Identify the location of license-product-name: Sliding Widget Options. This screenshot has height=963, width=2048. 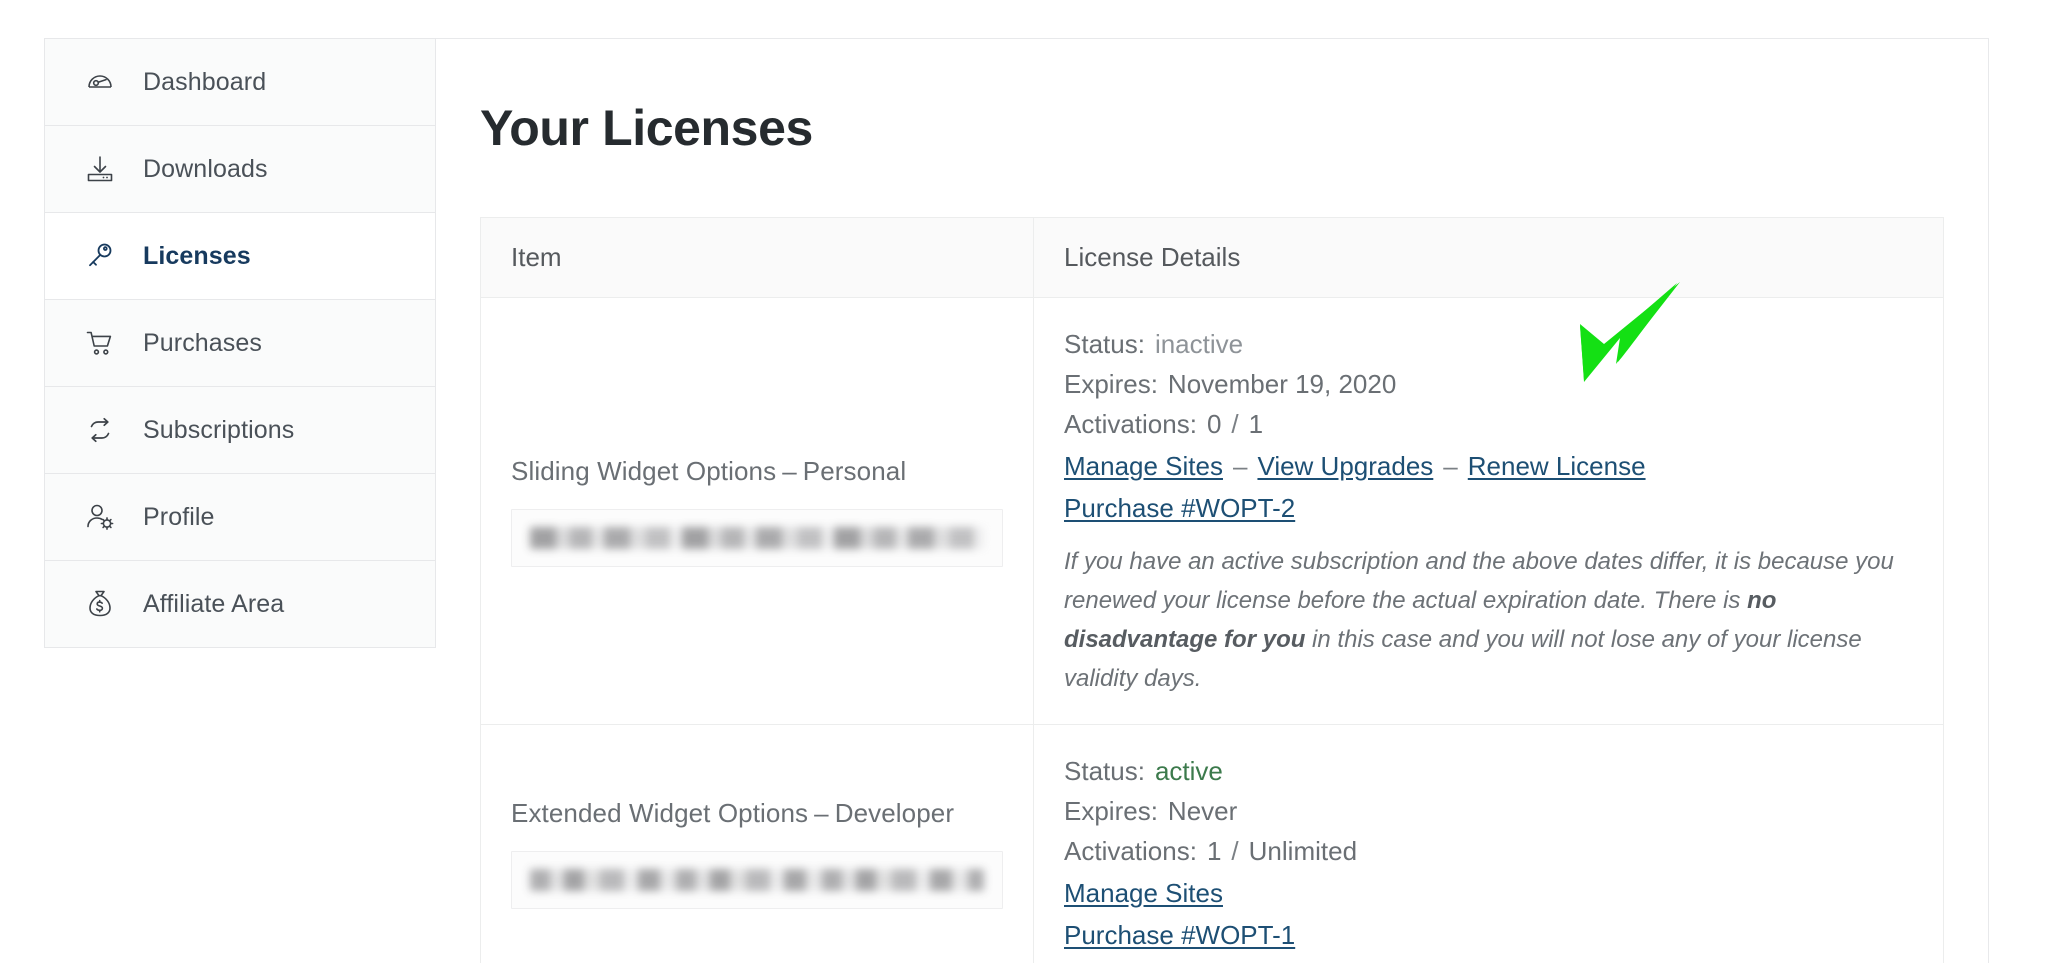
(644, 470).